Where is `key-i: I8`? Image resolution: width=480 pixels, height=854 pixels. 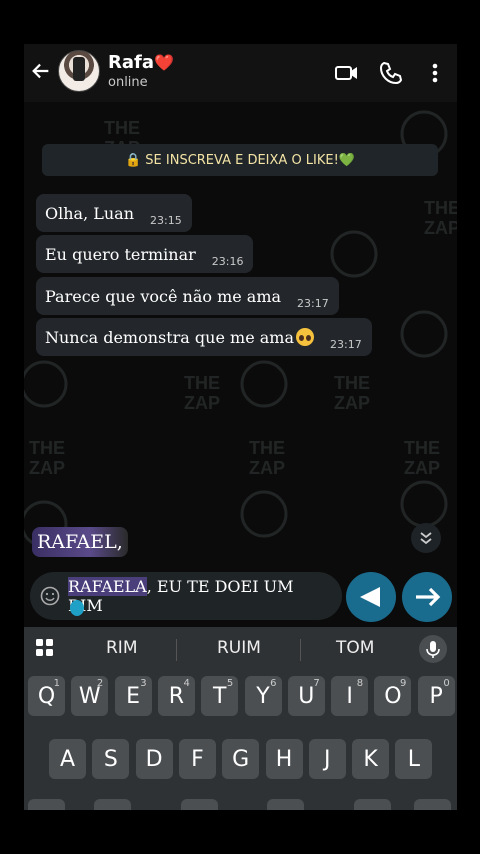 key-i: I8 is located at coordinates (350, 696).